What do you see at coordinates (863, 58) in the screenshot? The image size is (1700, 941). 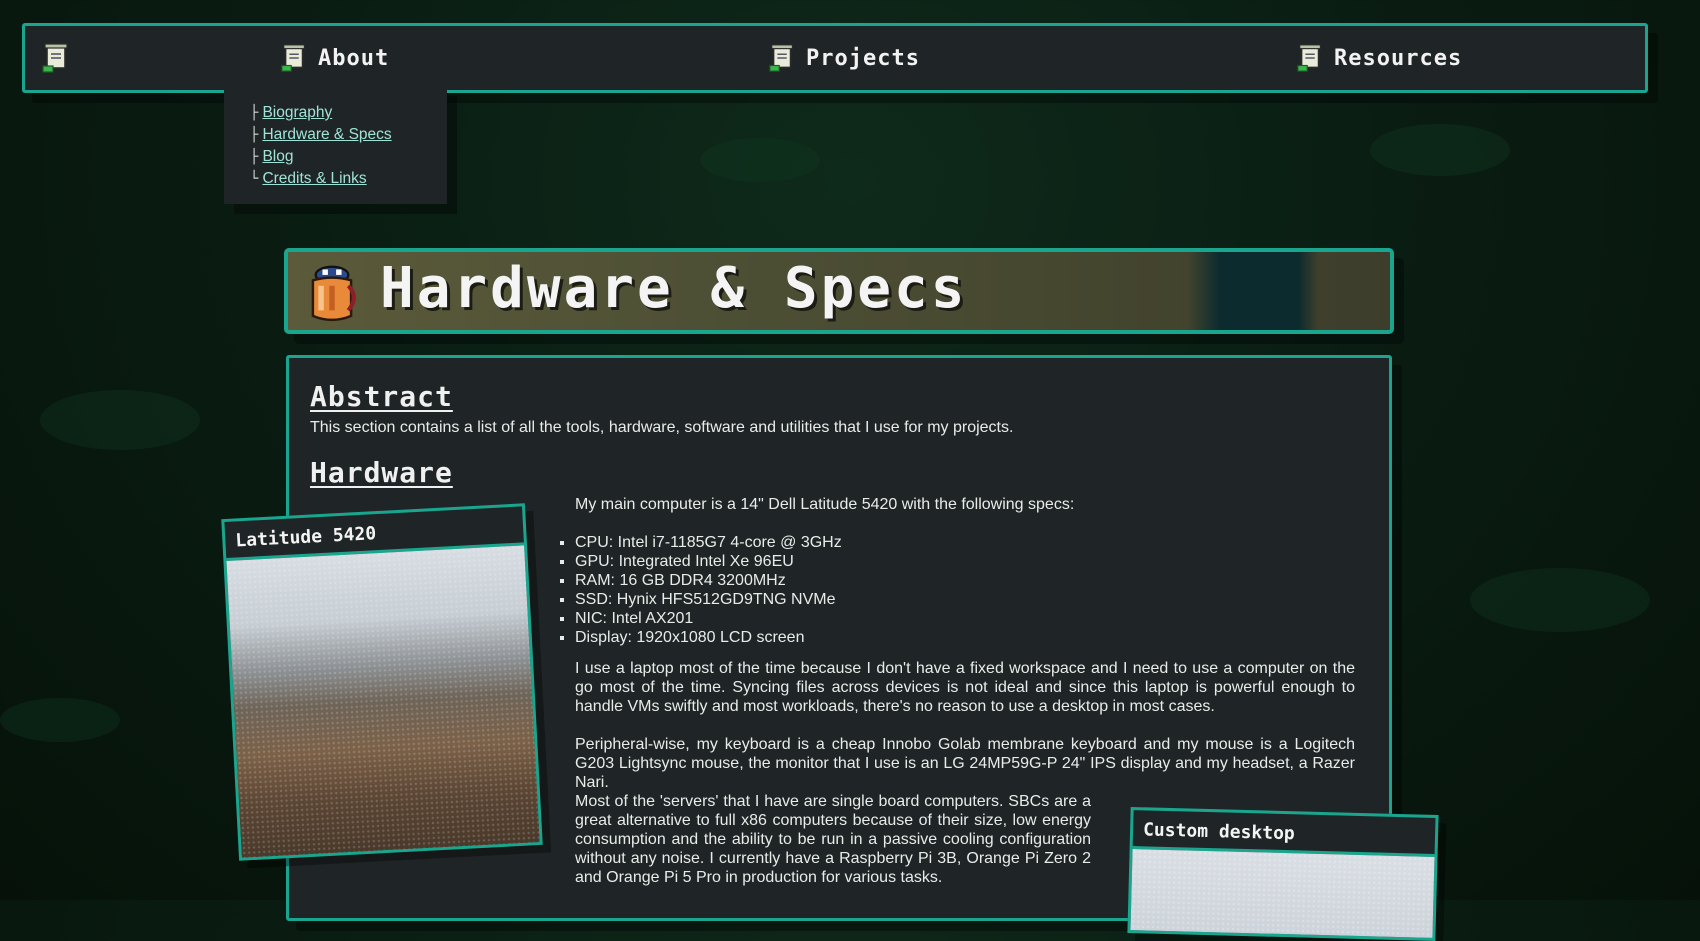 I see `nav-projects-label: Projects` at bounding box center [863, 58].